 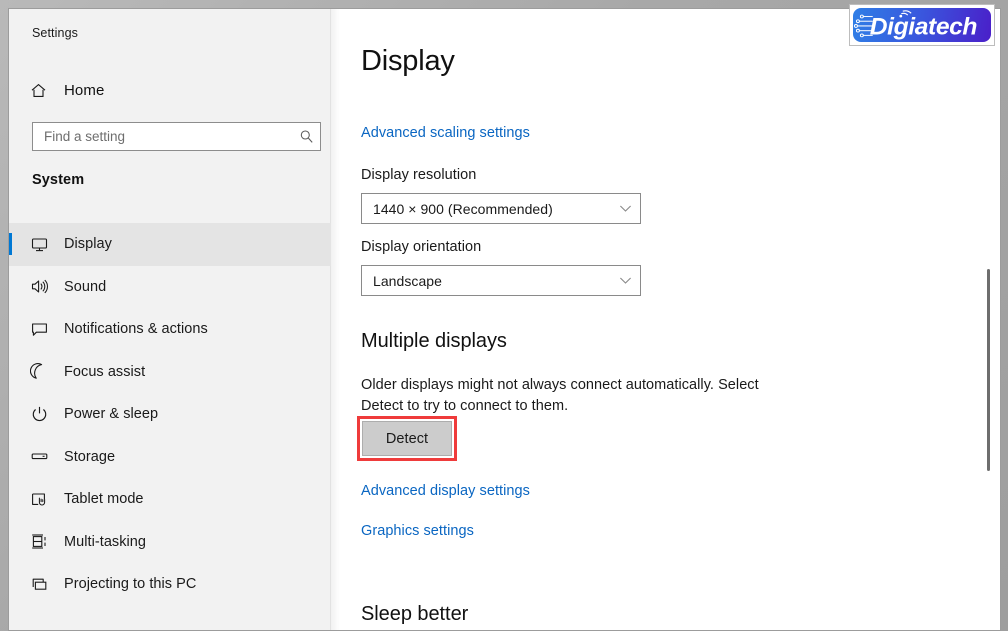 What do you see at coordinates (104, 499) in the screenshot?
I see `sidebar-item-tablet-mode-label: Tablet mode` at bounding box center [104, 499].